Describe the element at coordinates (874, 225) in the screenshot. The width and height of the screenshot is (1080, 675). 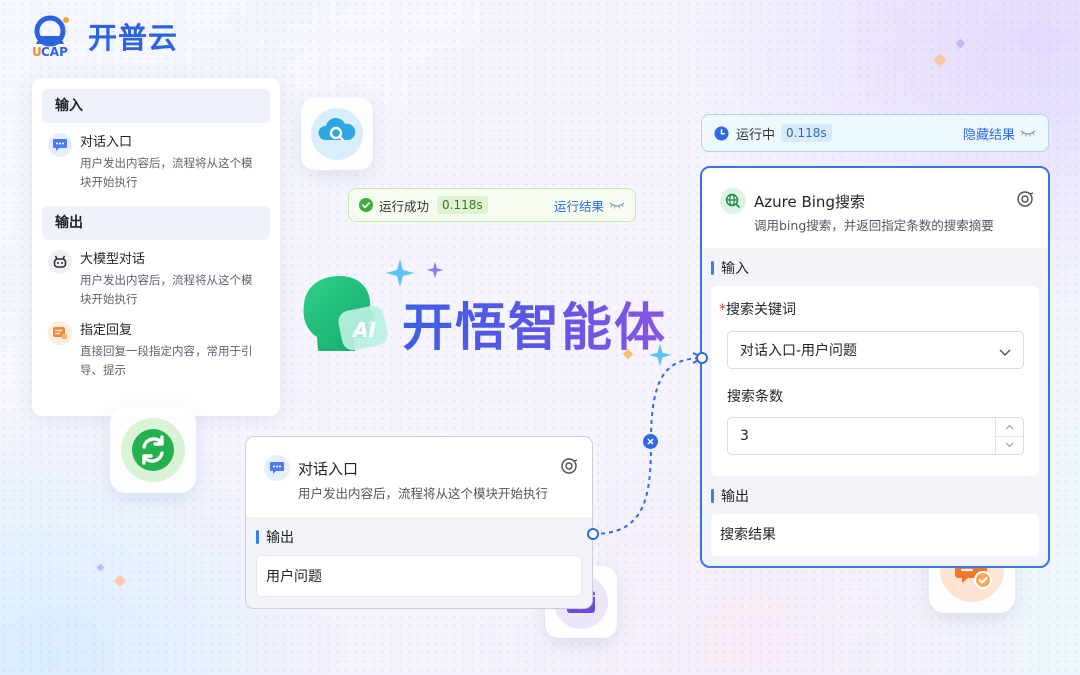
I see `node-description: 调用bing搜索，并返回指定条数的搜索摘要` at that location.